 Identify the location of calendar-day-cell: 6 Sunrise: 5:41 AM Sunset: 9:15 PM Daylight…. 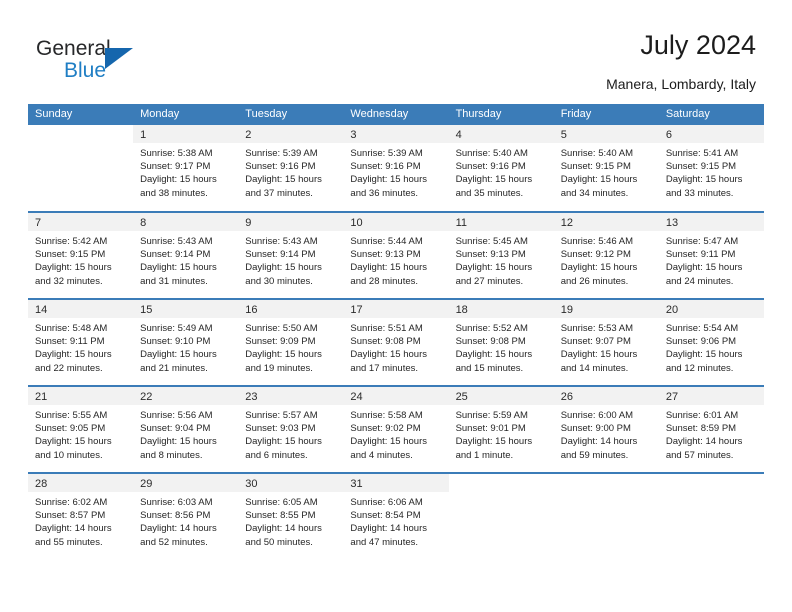
(711, 168).